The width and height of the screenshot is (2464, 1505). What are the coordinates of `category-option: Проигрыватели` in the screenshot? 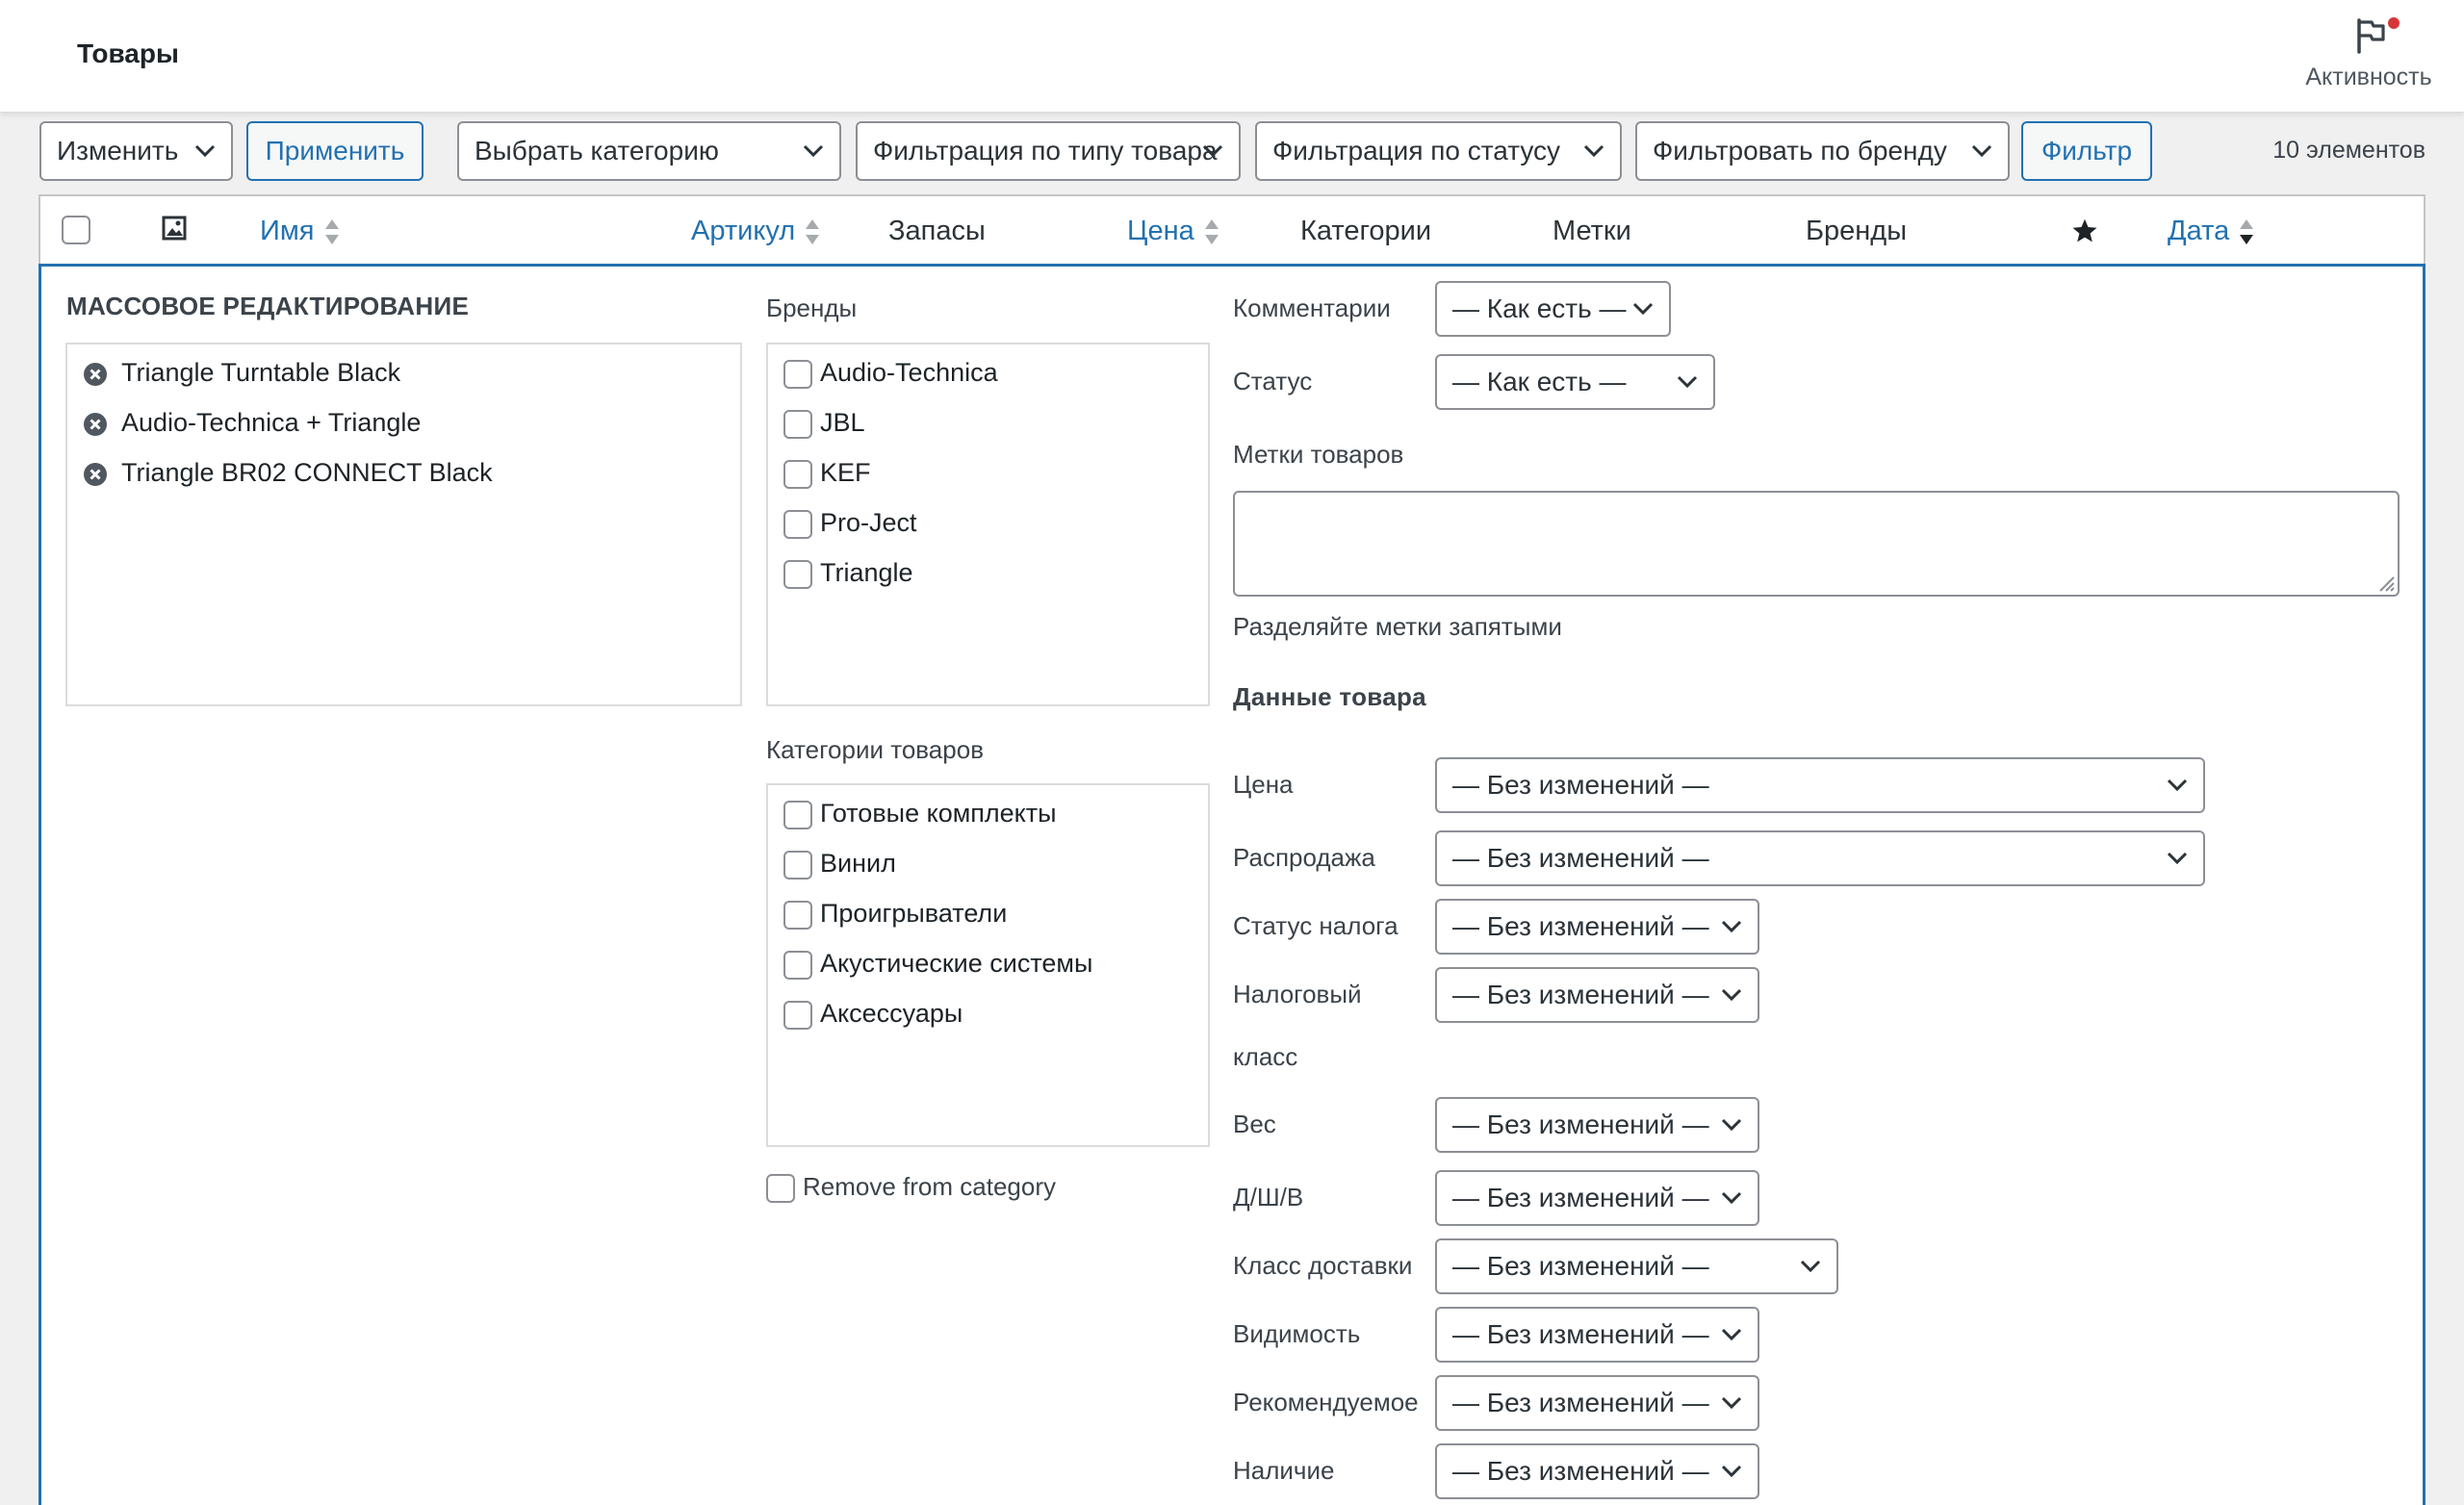 It's located at (895, 915).